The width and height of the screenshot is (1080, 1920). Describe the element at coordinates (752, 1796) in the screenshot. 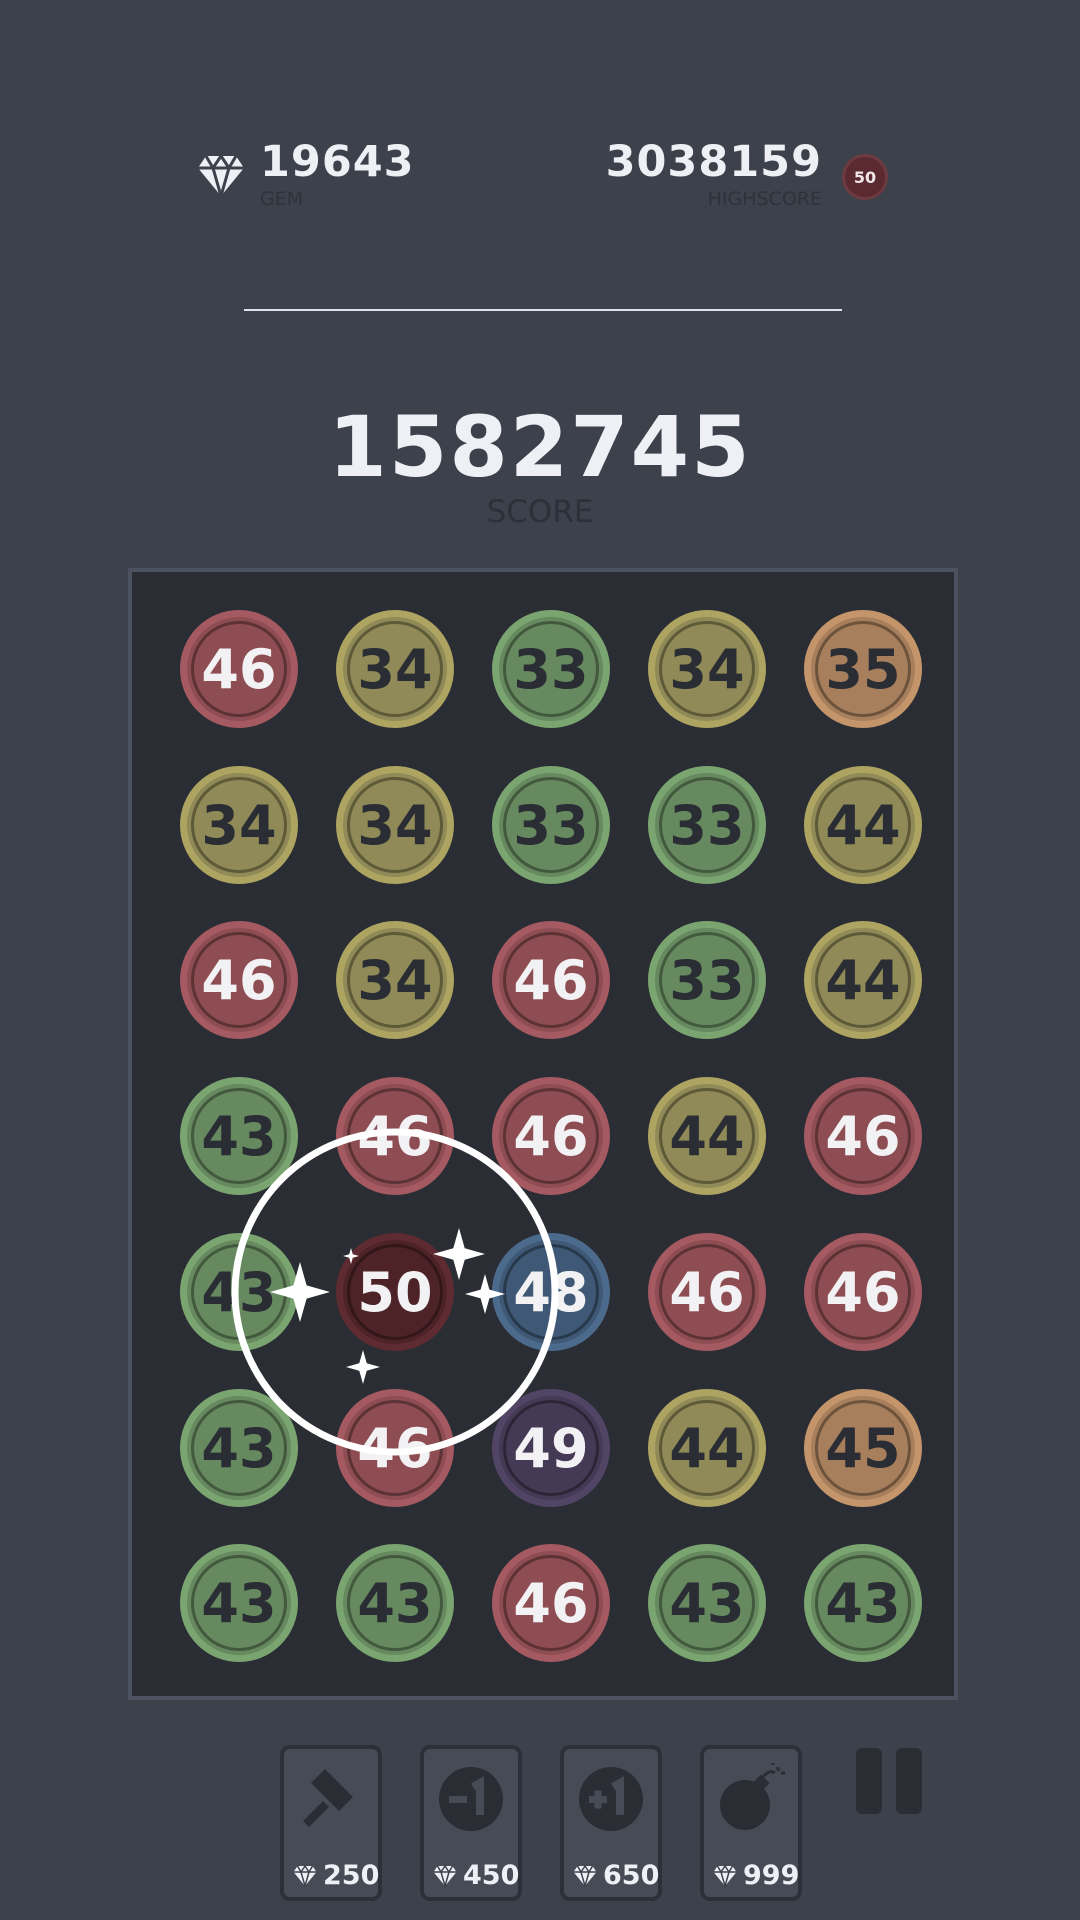

I see `bomb-icon` at that location.